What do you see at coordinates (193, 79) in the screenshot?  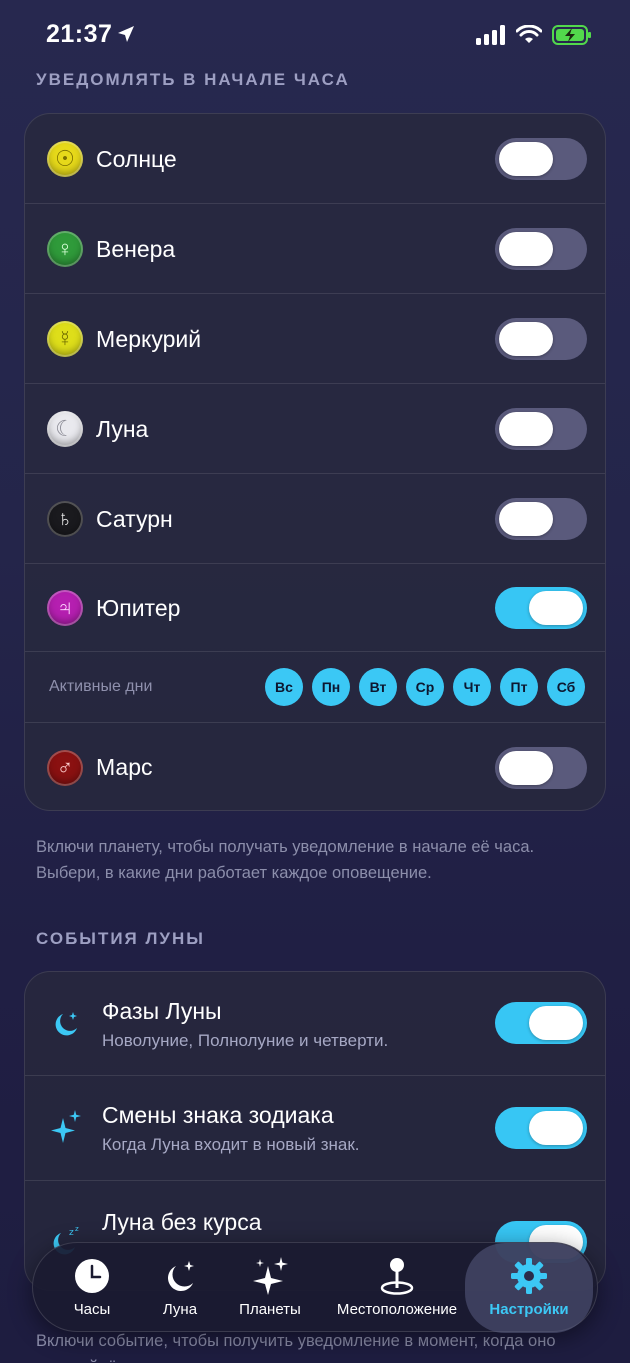 I see `section-header-hour-notify: УВЕДОМЛЯТЬ В НАЧАЛЕ ЧАСА` at bounding box center [193, 79].